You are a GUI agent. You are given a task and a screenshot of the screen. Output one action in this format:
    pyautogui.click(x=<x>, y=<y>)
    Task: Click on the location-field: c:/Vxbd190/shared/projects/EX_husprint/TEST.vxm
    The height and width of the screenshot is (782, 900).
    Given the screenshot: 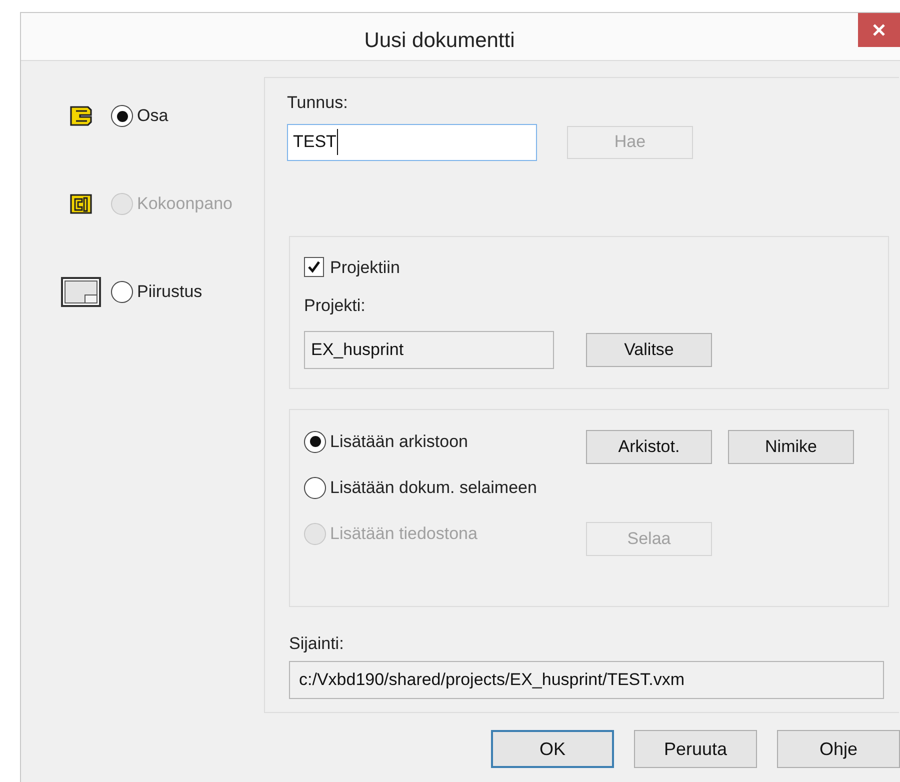 What is the action you would take?
    pyautogui.click(x=586, y=680)
    